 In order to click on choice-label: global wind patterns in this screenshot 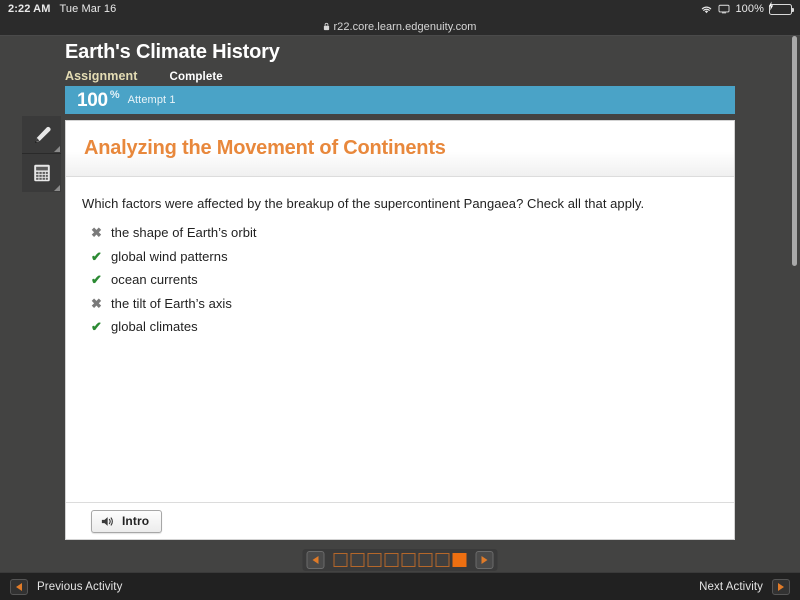, I will do `click(169, 256)`.